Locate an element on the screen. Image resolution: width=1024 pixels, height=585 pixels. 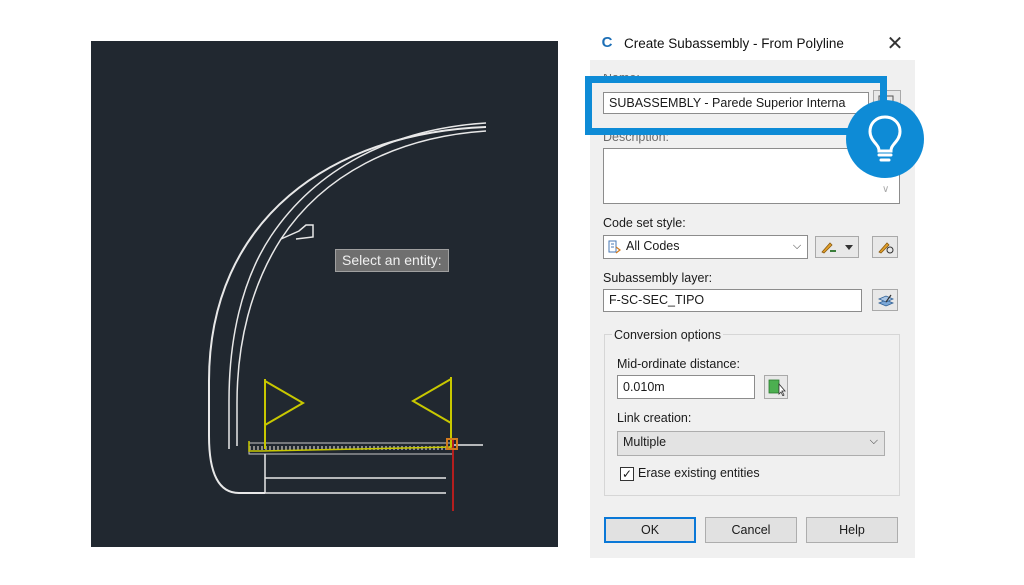
pick-distance-icon is located at coordinates (777, 387).